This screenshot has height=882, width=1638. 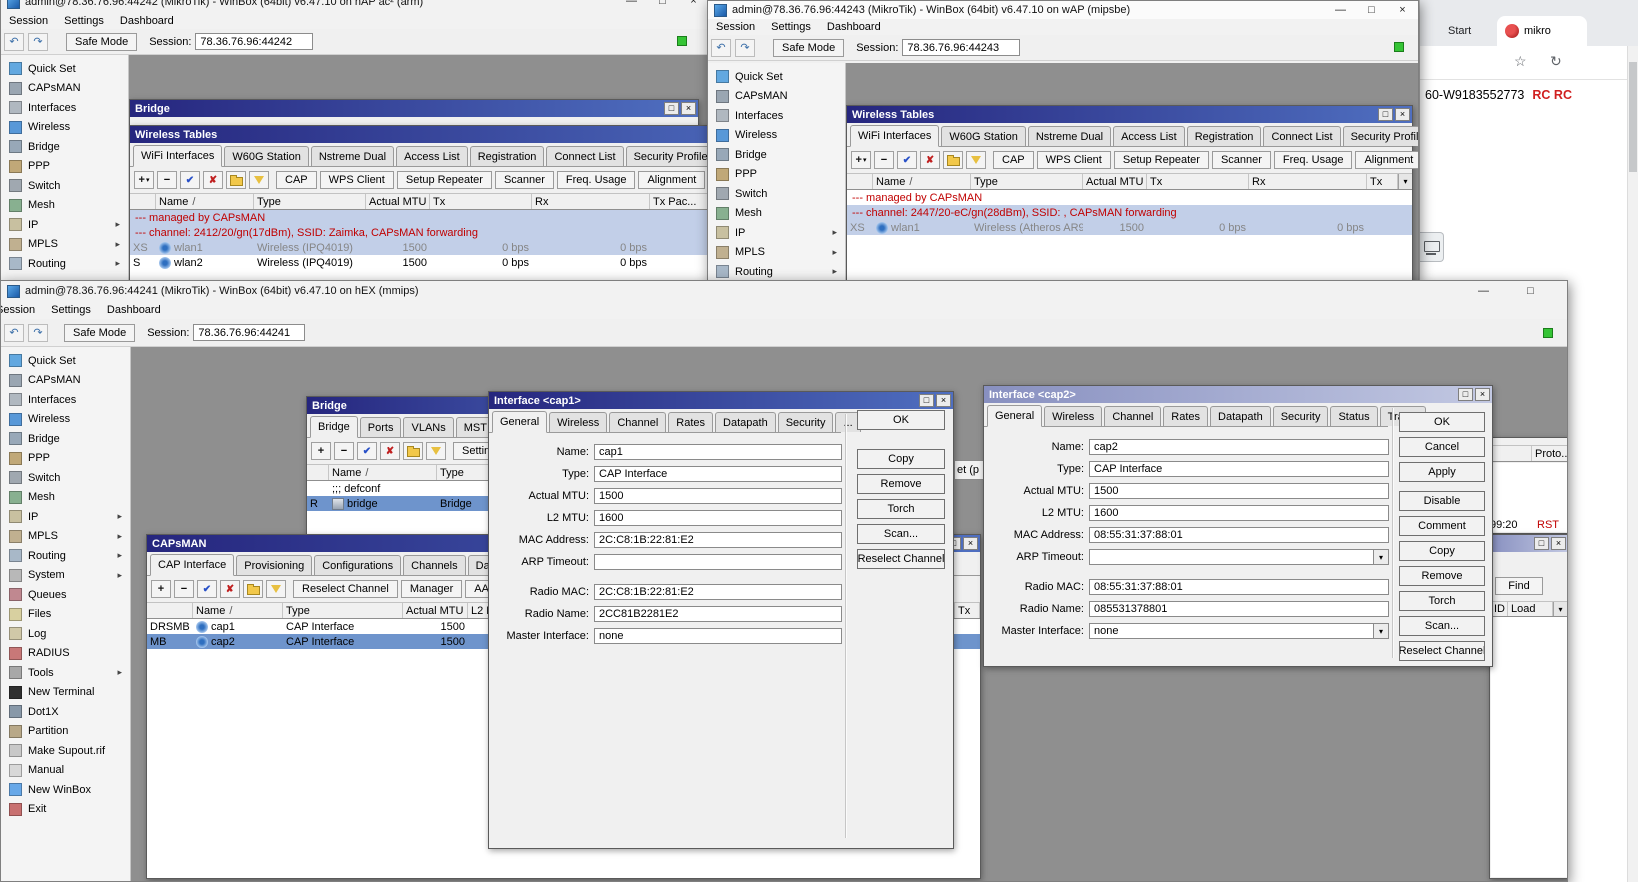 I want to click on column-header: Load, so click(x=1530, y=609).